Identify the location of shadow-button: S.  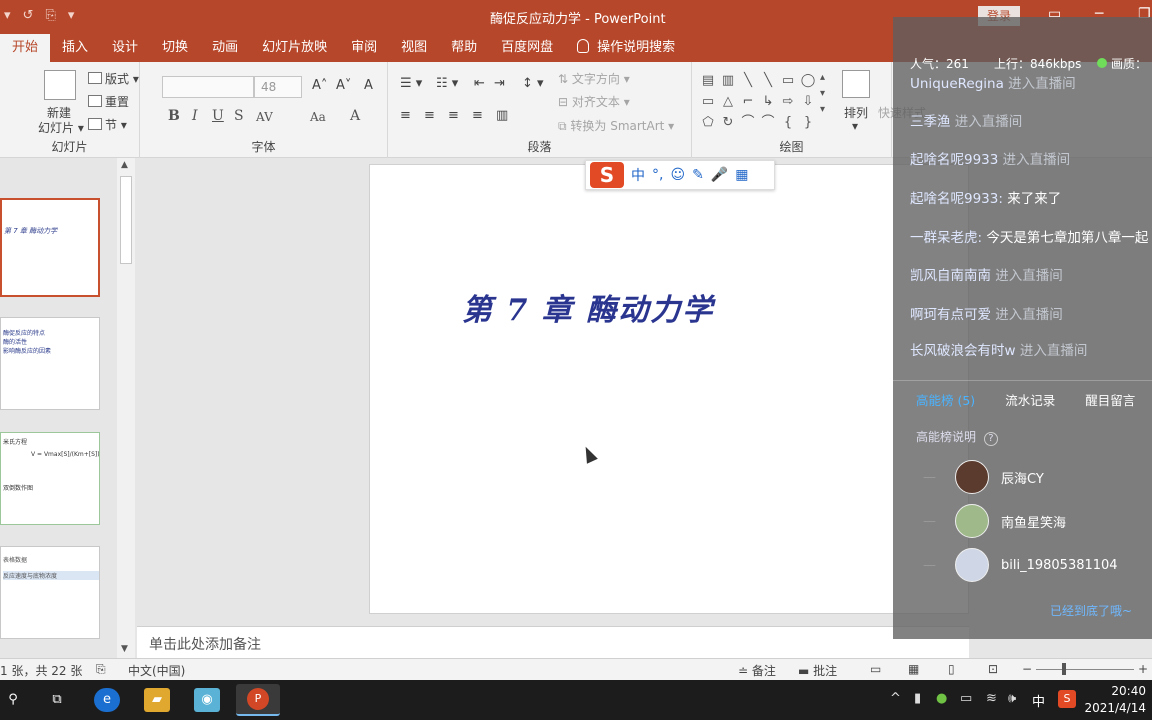
(239, 116).